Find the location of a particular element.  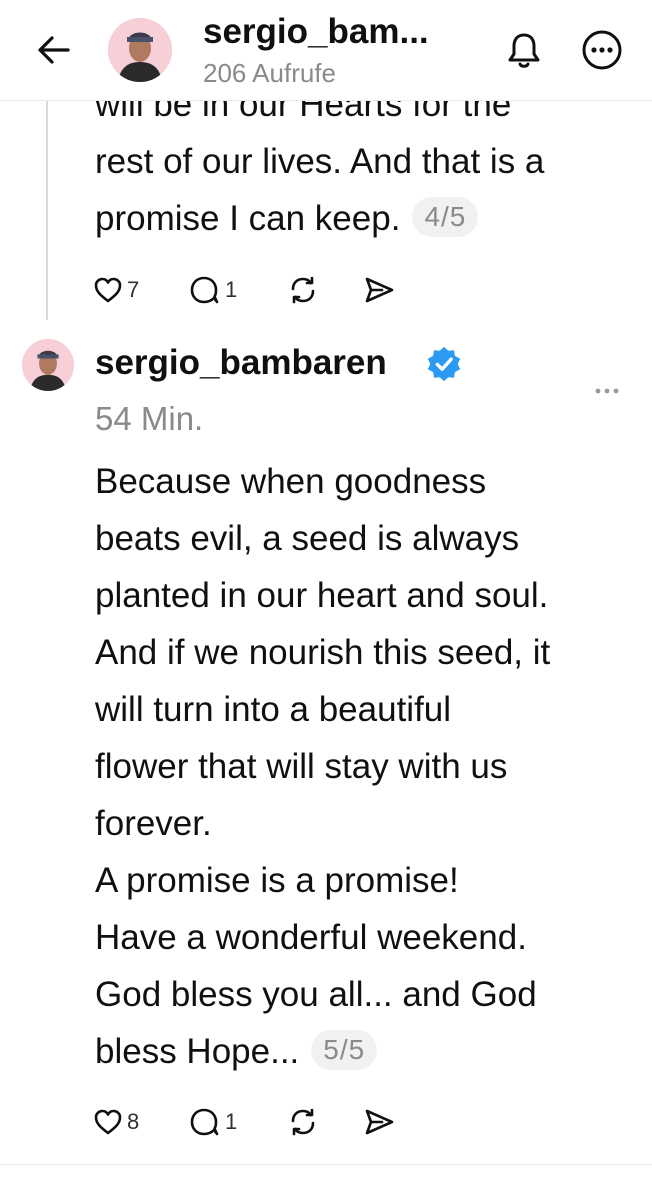

thread-connector-line is located at coordinates (47, 210).